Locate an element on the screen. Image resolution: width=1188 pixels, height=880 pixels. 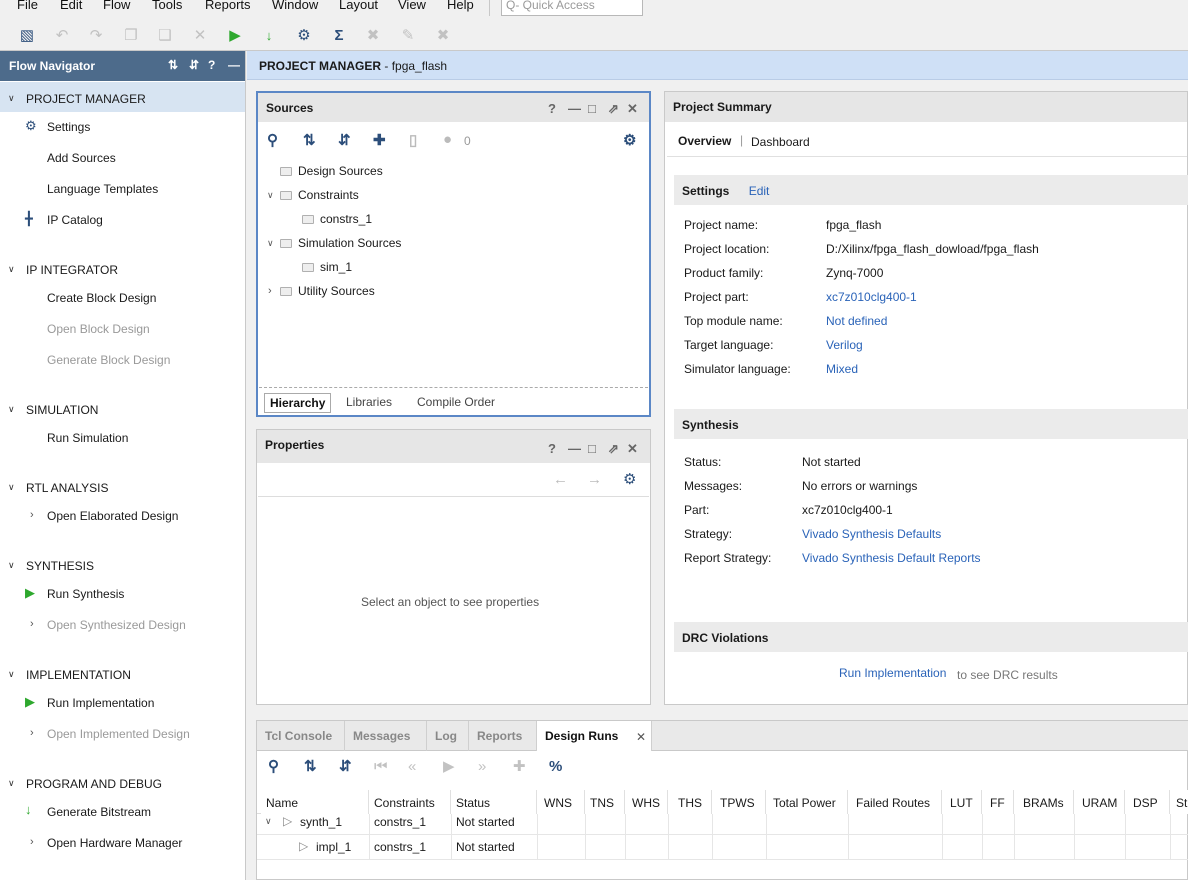
tab-libraries: Libraries is located at coordinates (369, 402).